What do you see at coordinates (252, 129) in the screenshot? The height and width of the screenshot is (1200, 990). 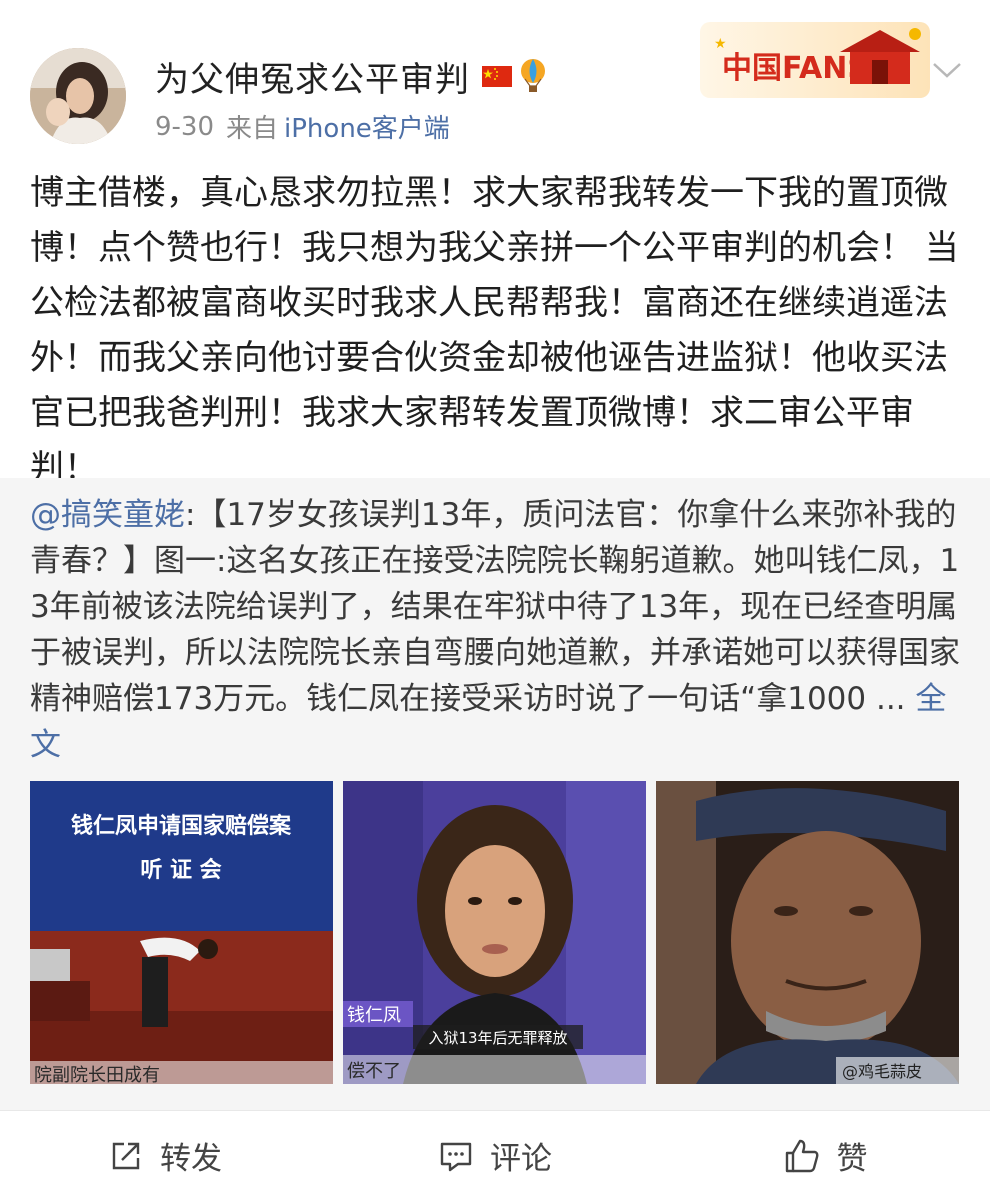 I see `post-source-prefix: 来自` at bounding box center [252, 129].